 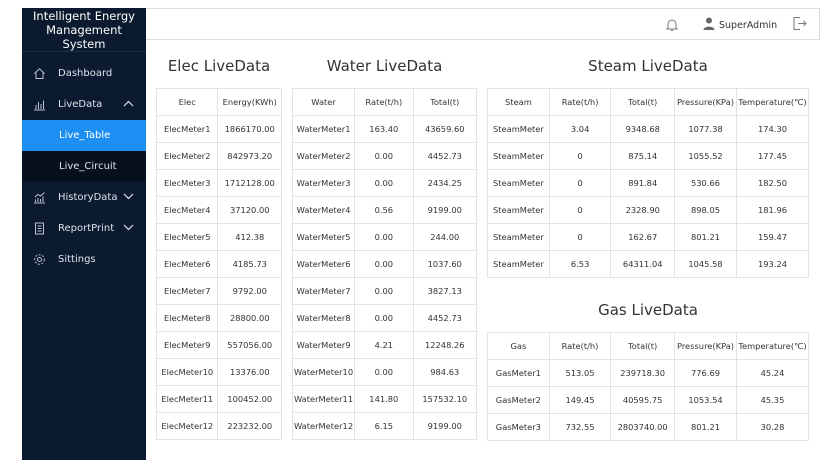 I want to click on table-cell: WaterMeter5, so click(x=323, y=237).